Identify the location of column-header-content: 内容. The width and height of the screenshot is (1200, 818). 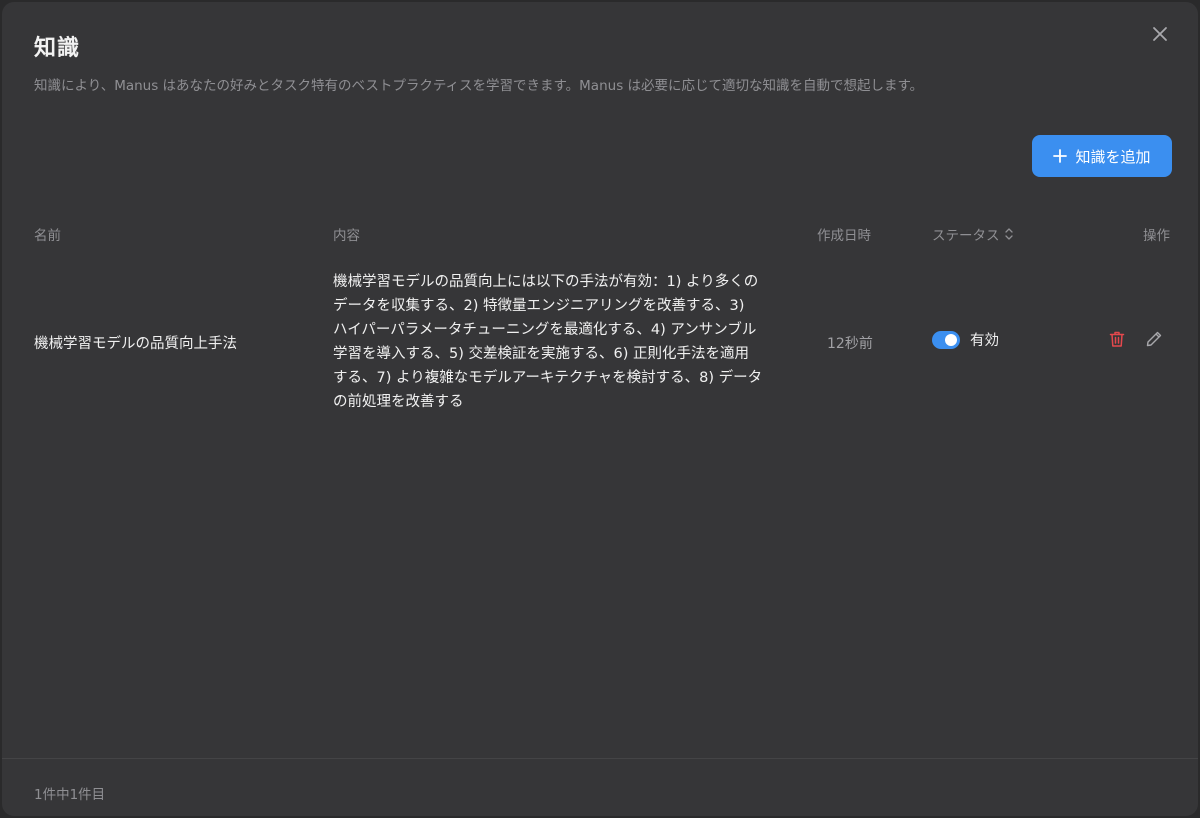
(346, 236).